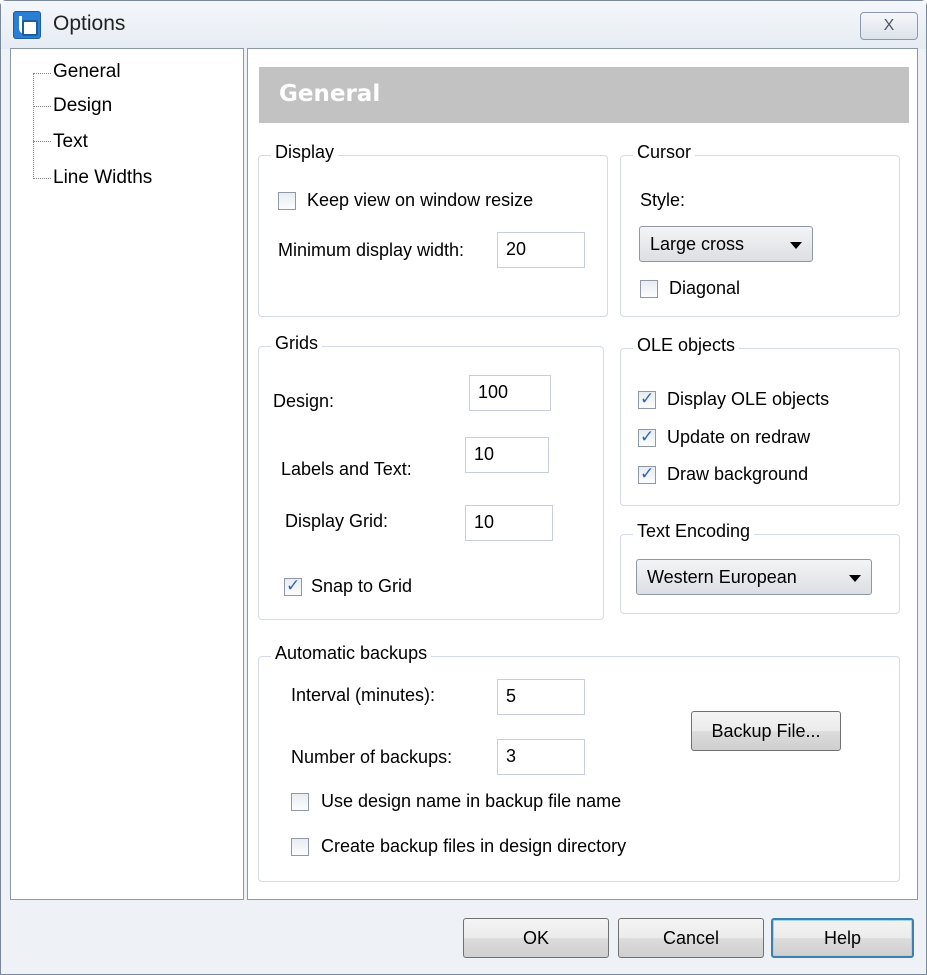  Describe the element at coordinates (300, 847) in the screenshot. I see `create-in-design-dir-checkbox` at that location.